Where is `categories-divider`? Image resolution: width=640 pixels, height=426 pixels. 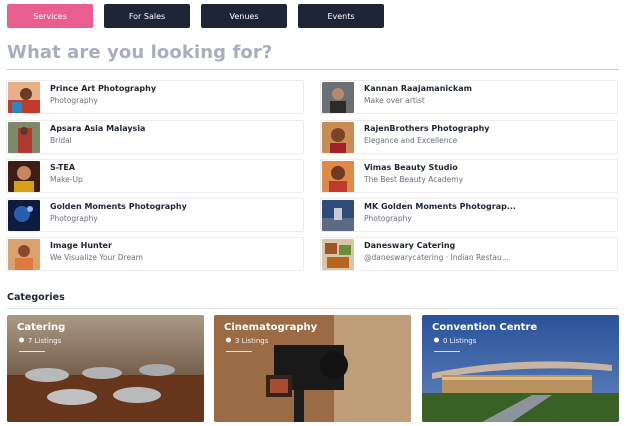 categories-divider is located at coordinates (313, 308).